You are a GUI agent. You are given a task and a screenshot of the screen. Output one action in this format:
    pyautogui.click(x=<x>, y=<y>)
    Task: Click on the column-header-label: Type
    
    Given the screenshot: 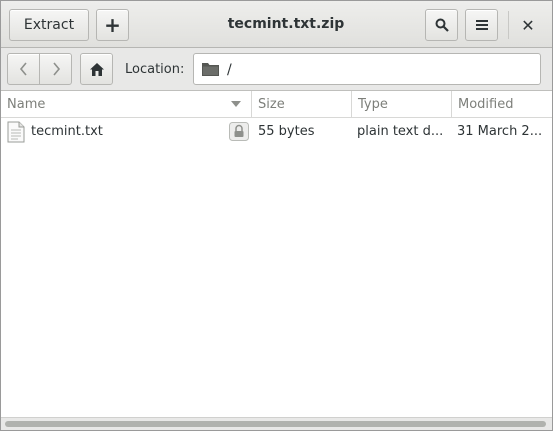 What is the action you would take?
    pyautogui.click(x=373, y=104)
    